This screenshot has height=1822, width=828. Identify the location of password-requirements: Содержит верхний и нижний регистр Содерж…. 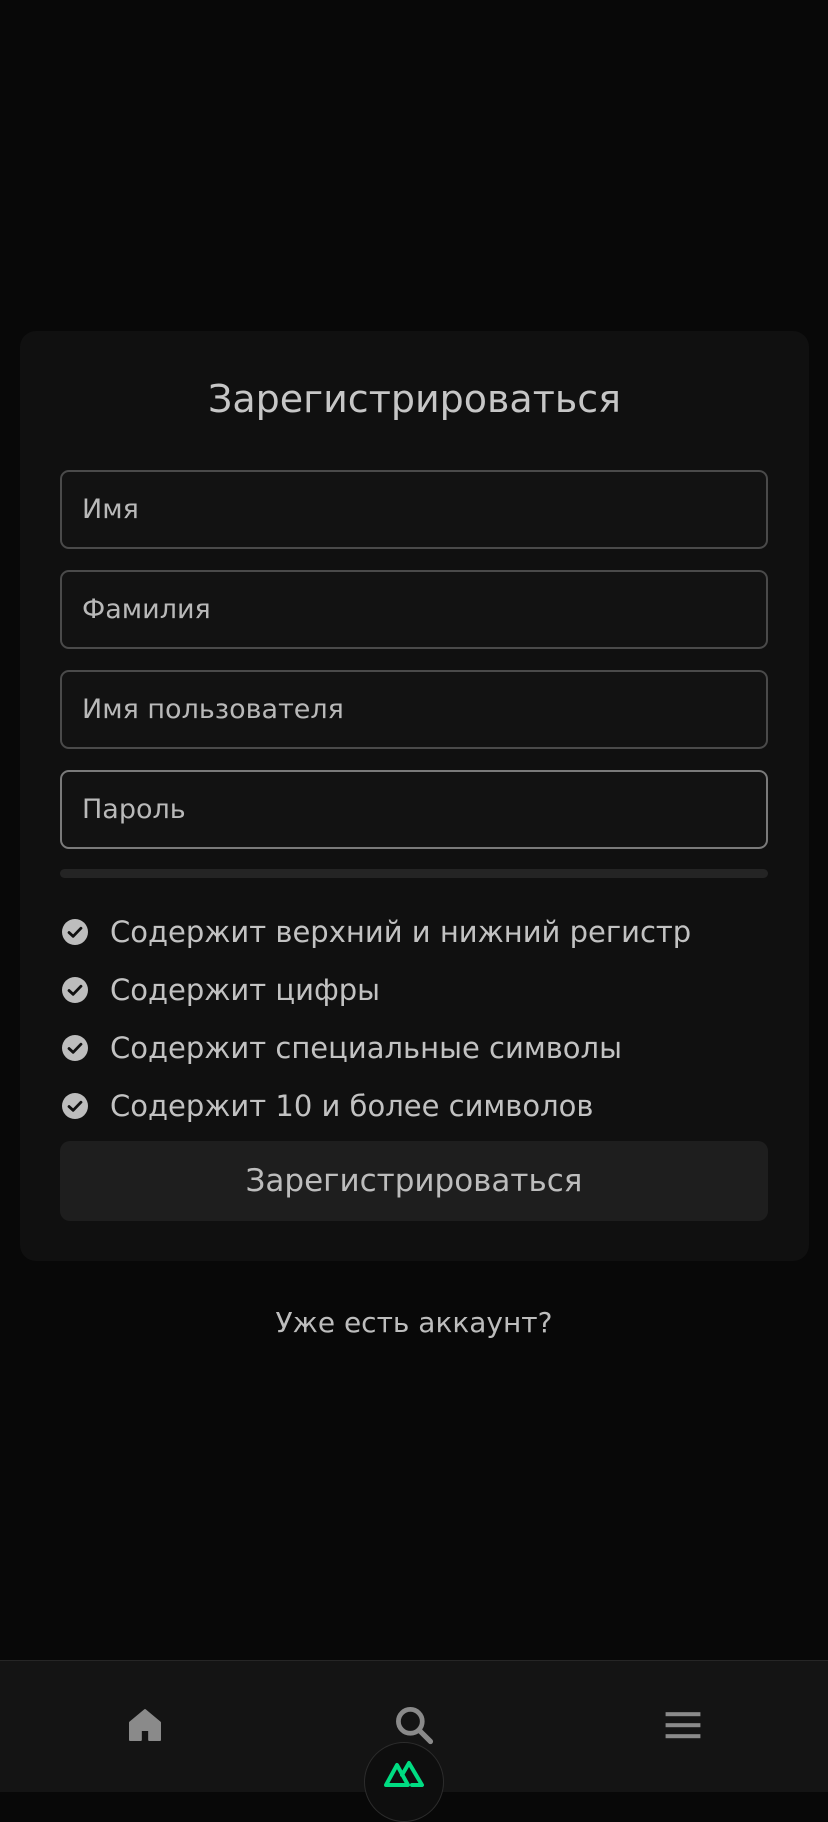
(414, 1019).